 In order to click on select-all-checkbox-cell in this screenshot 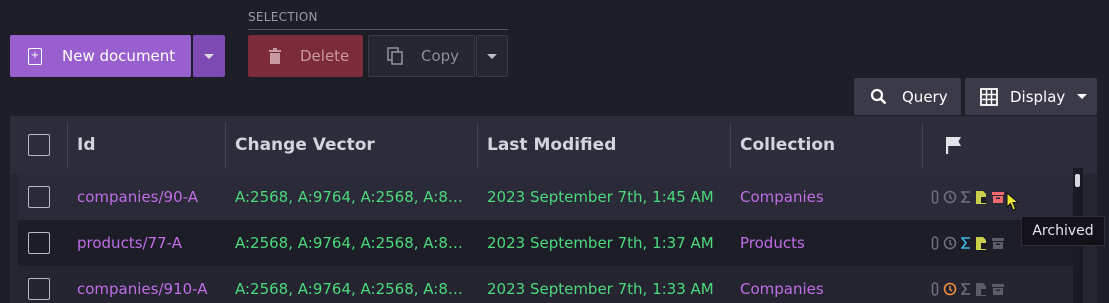, I will do `click(39, 145)`.